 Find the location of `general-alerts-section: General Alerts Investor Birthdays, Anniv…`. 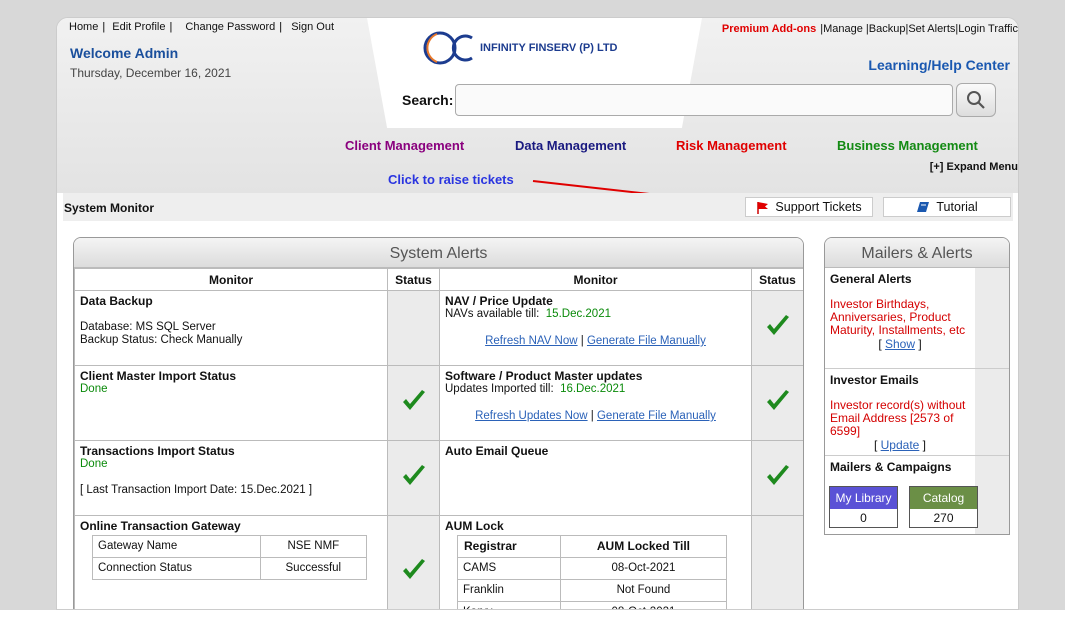

general-alerts-section: General Alerts Investor Birthdays, Anniv… is located at coordinates (917, 318).